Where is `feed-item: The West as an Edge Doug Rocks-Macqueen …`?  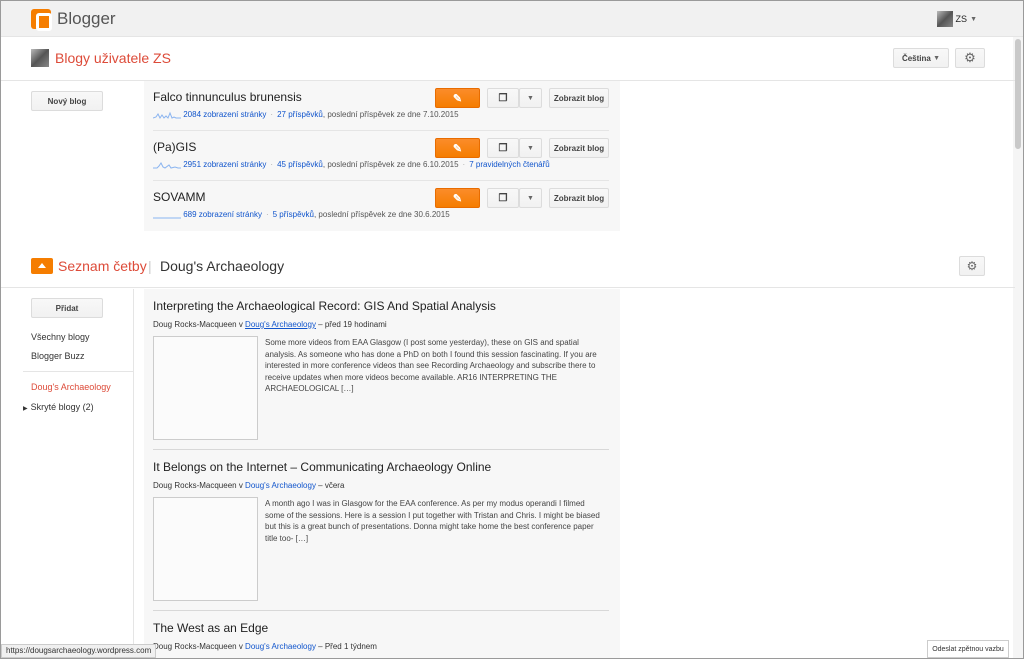 feed-item: The West as an Edge Doug Rocks-Macqueen … is located at coordinates (381, 639).